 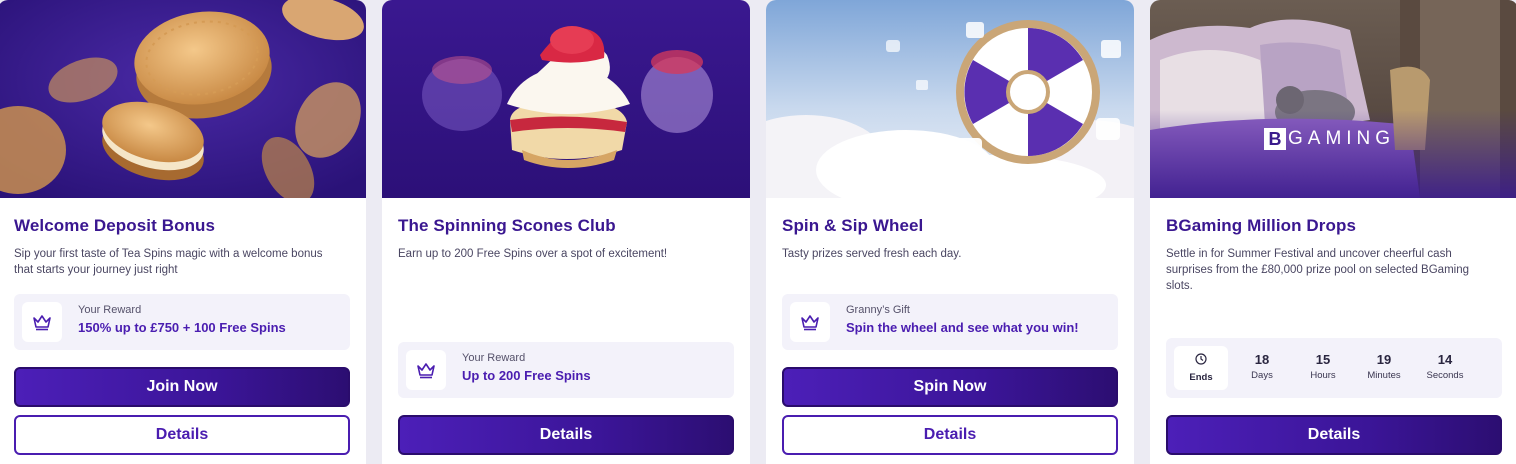 I want to click on reward-value: Up to 200 Free Spins, so click(x=526, y=375).